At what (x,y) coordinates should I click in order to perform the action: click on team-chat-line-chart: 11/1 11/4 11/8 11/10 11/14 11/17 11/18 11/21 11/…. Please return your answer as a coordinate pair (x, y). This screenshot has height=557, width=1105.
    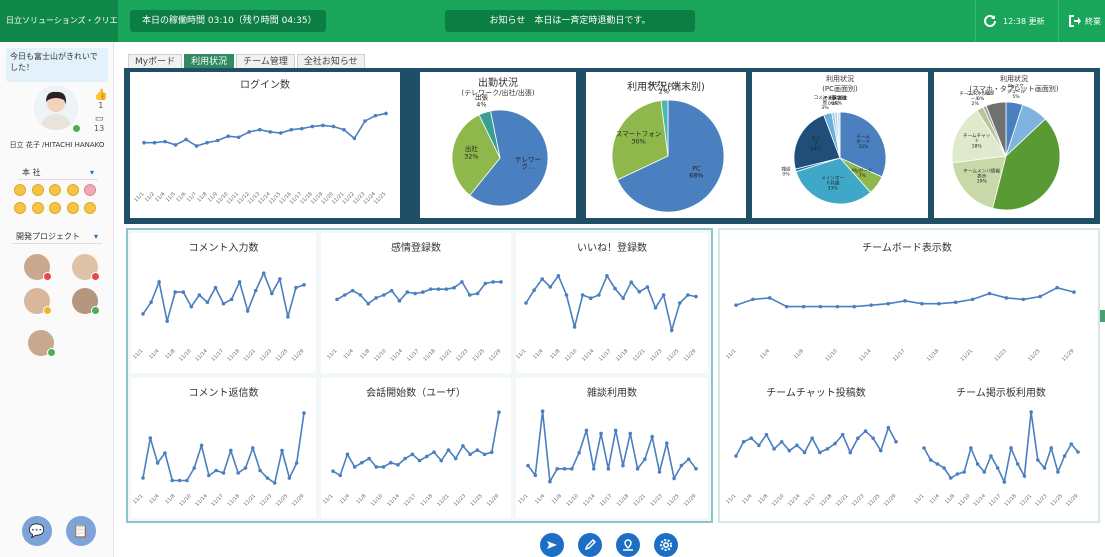
    Looking at the image, I should click on (811, 466).